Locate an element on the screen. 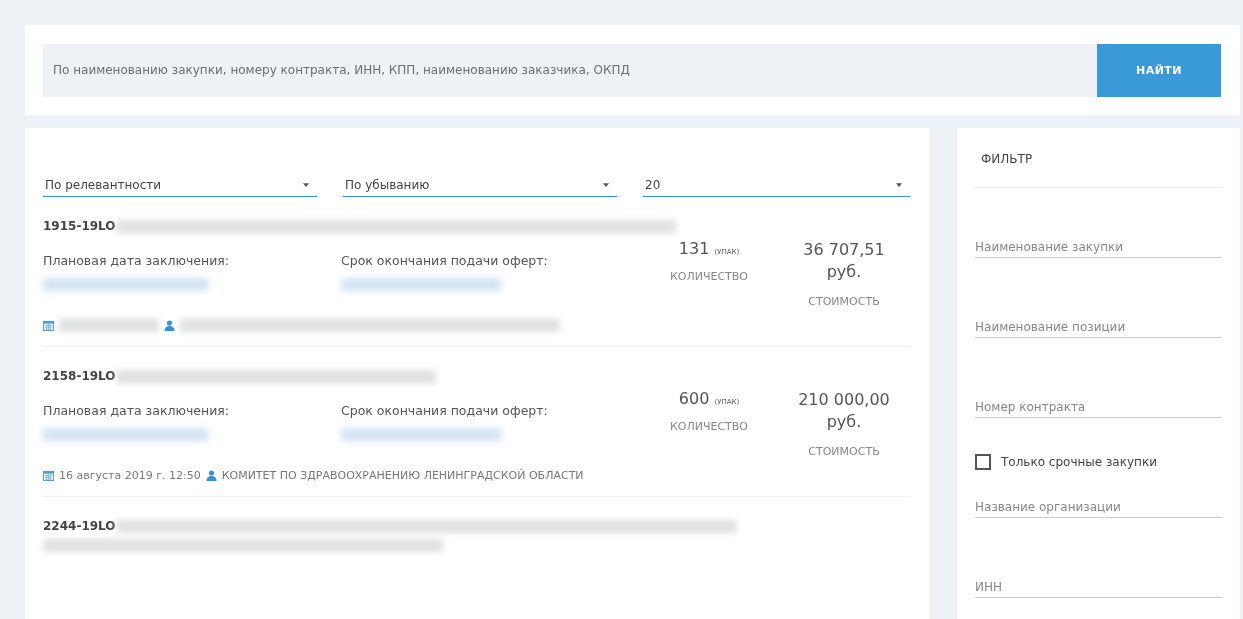  sort-dropdown: 20 is located at coordinates (776, 185).